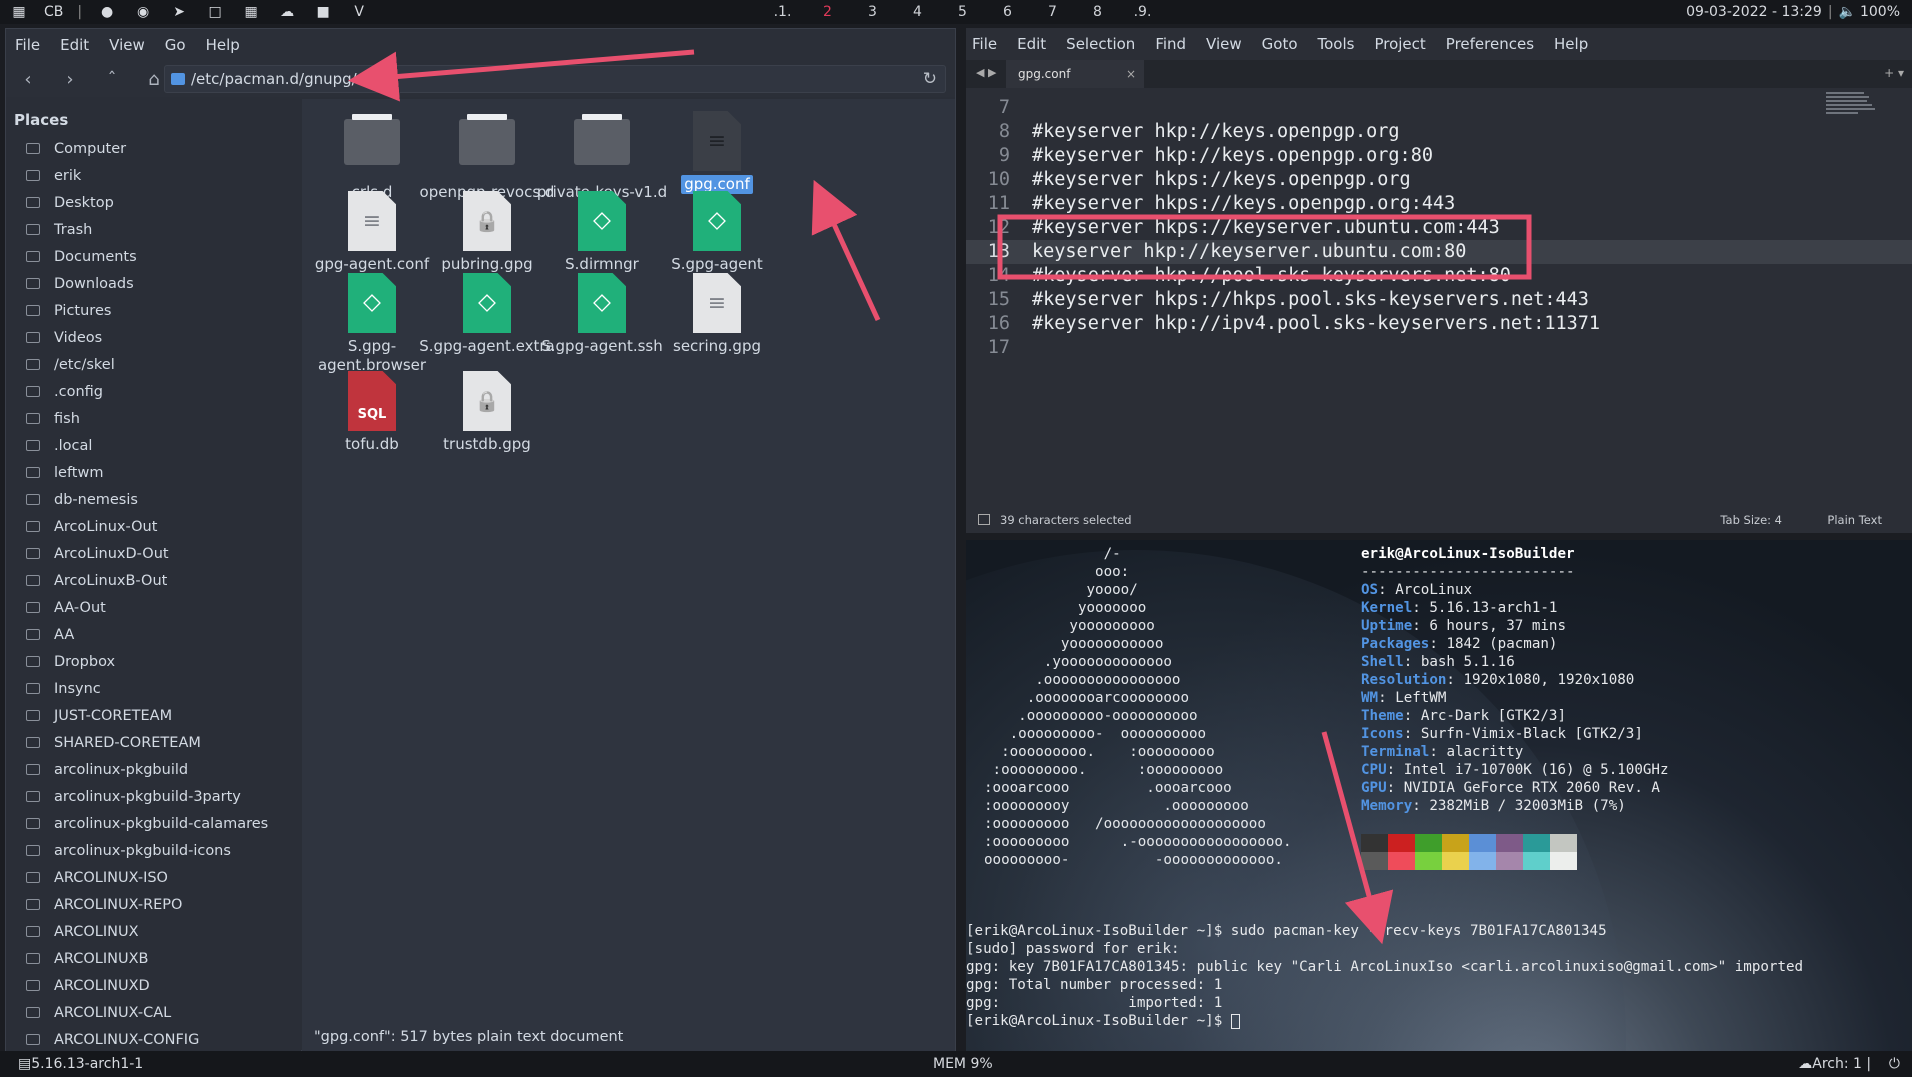  I want to click on panel-toggle-icon, so click(984, 519).